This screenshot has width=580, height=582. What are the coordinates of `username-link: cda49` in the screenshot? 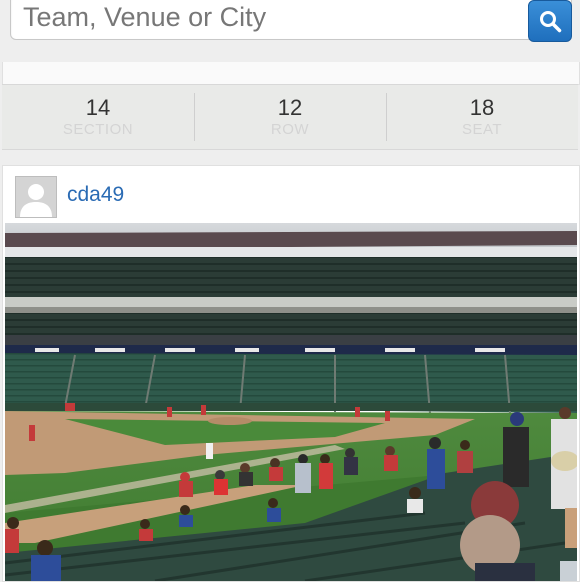 It's located at (95, 195).